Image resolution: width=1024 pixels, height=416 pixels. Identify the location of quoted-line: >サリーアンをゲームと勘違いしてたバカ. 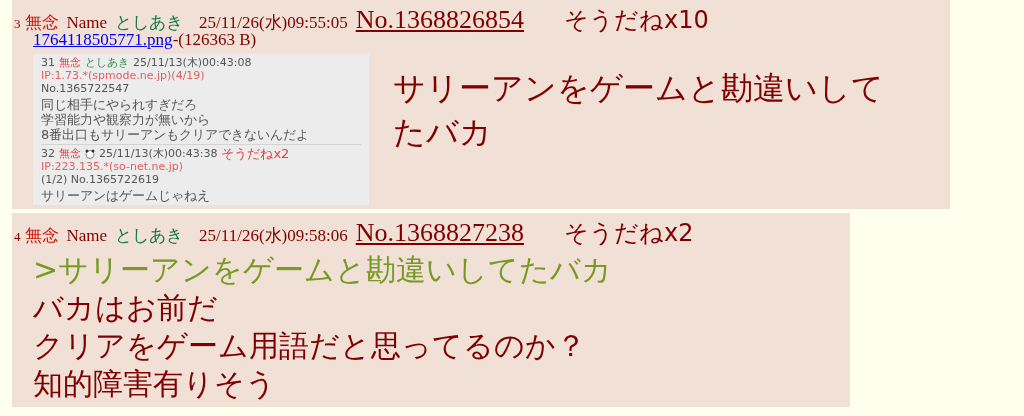
(323, 270).